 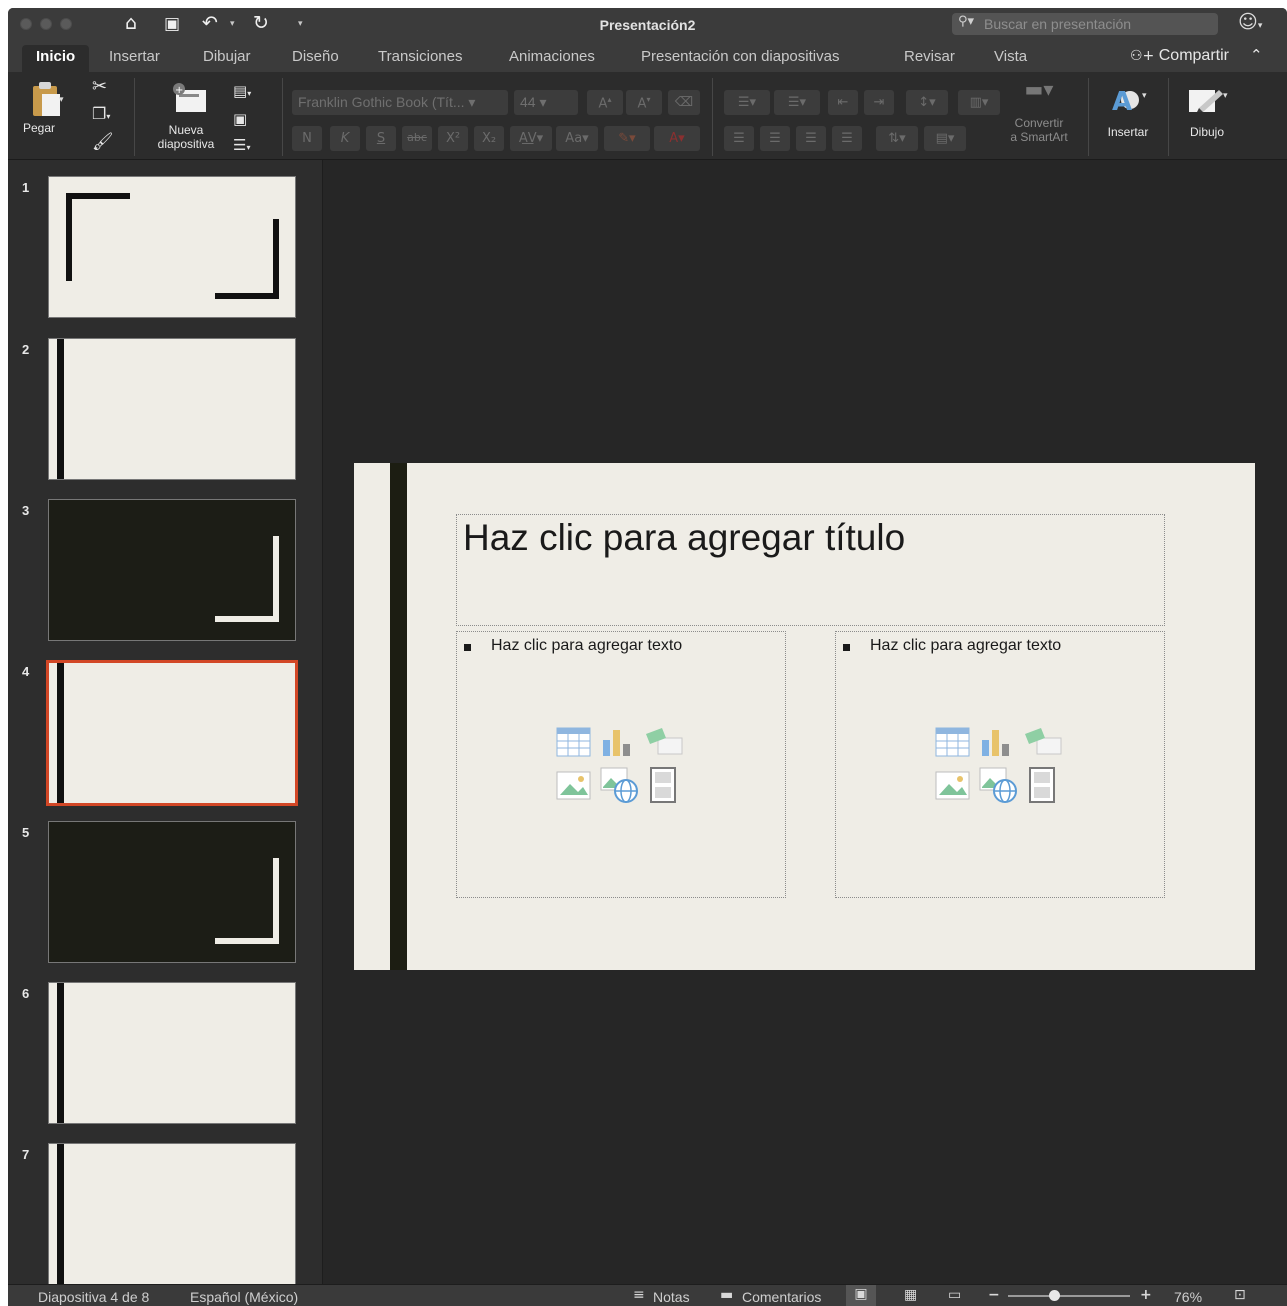 What do you see at coordinates (994, 1295) in the screenshot?
I see `zoom-out-icon: −` at bounding box center [994, 1295].